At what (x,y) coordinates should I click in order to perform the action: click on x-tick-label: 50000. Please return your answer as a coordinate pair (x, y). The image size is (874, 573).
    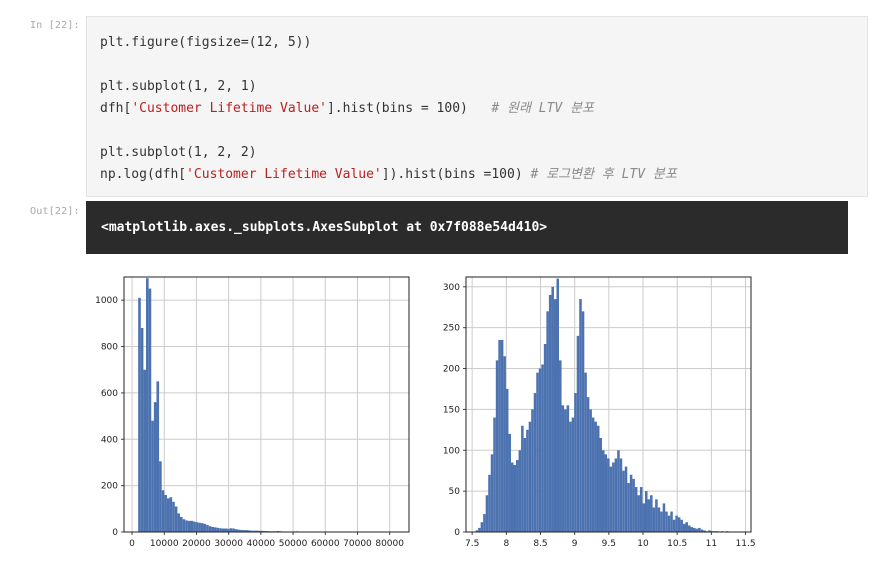
    Looking at the image, I should click on (293, 544).